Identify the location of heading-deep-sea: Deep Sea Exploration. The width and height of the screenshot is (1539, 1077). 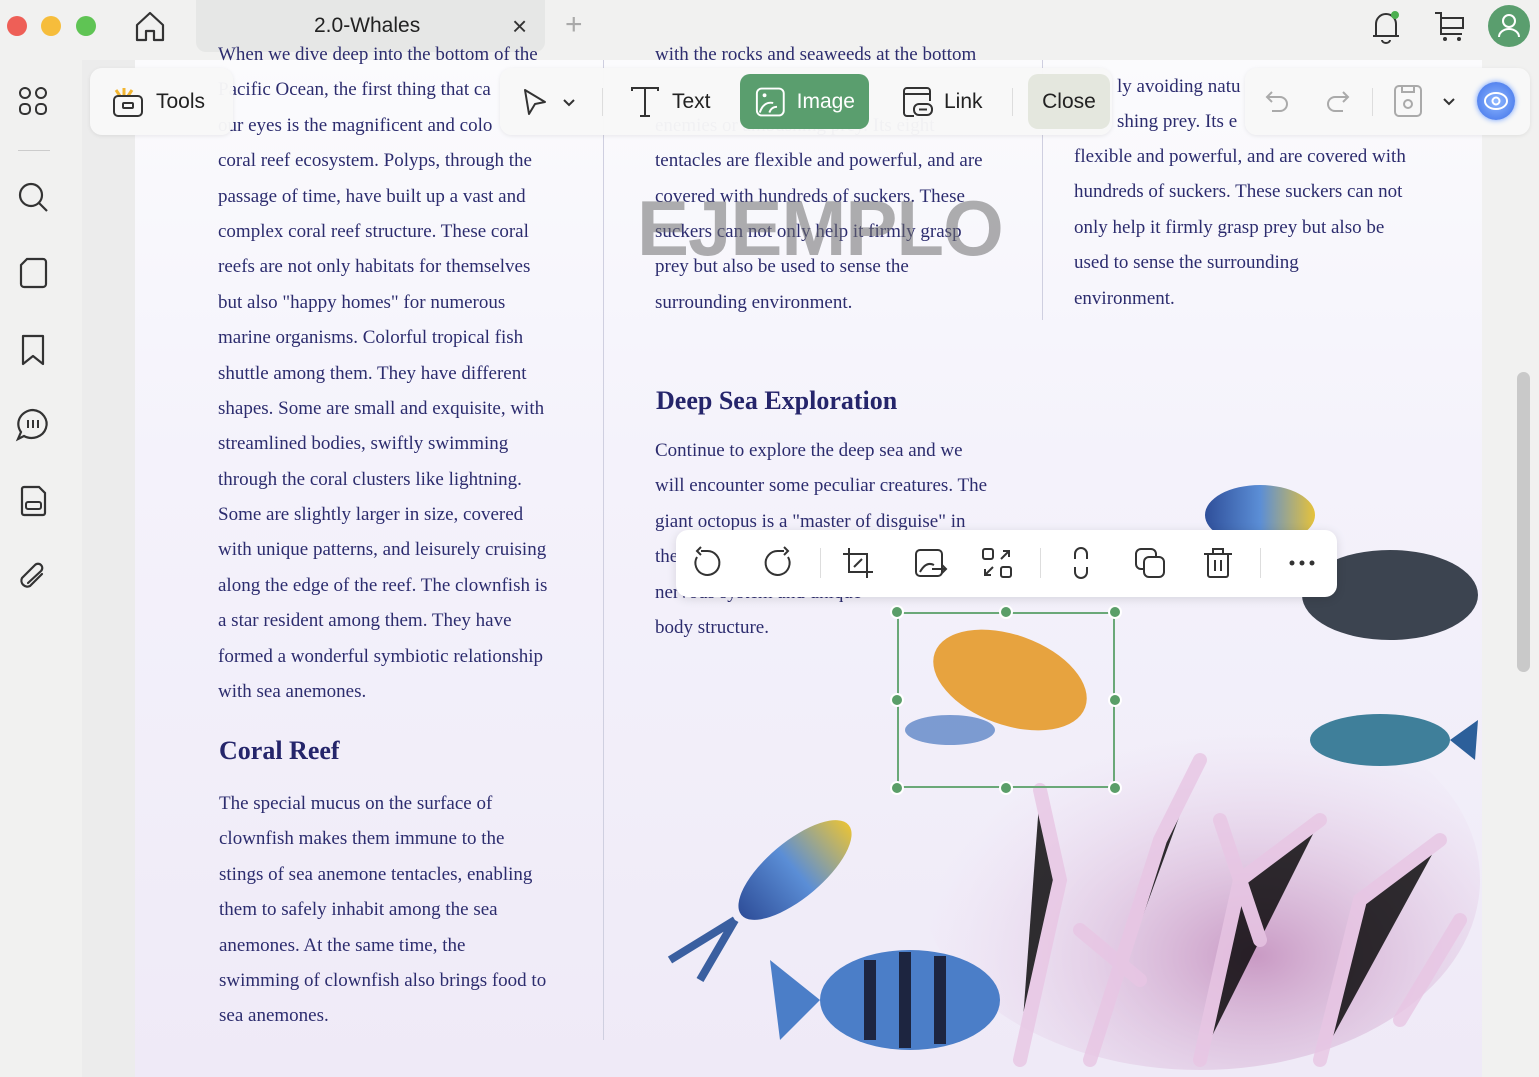
(777, 400).